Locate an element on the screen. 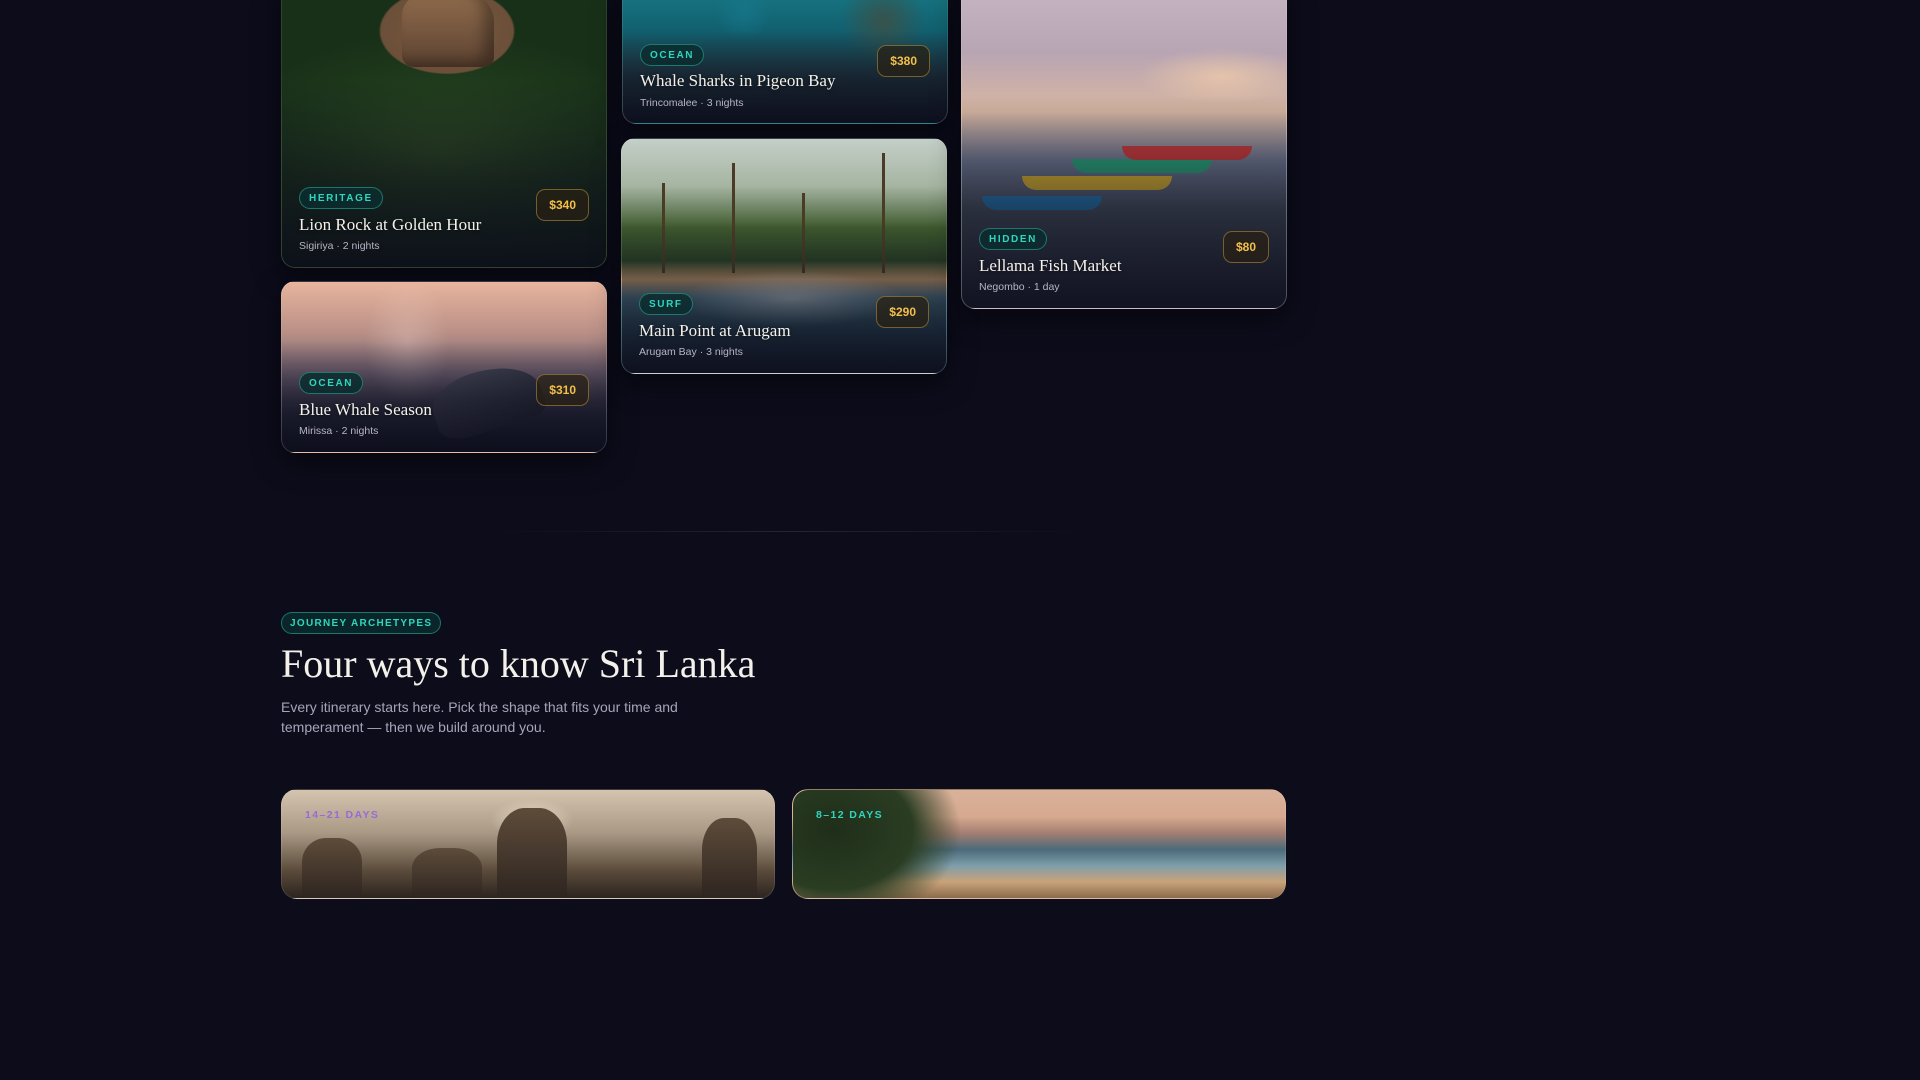 The width and height of the screenshot is (1920, 1080). card-title: Whale Sharks in Pigeon Bay is located at coordinates (738, 80).